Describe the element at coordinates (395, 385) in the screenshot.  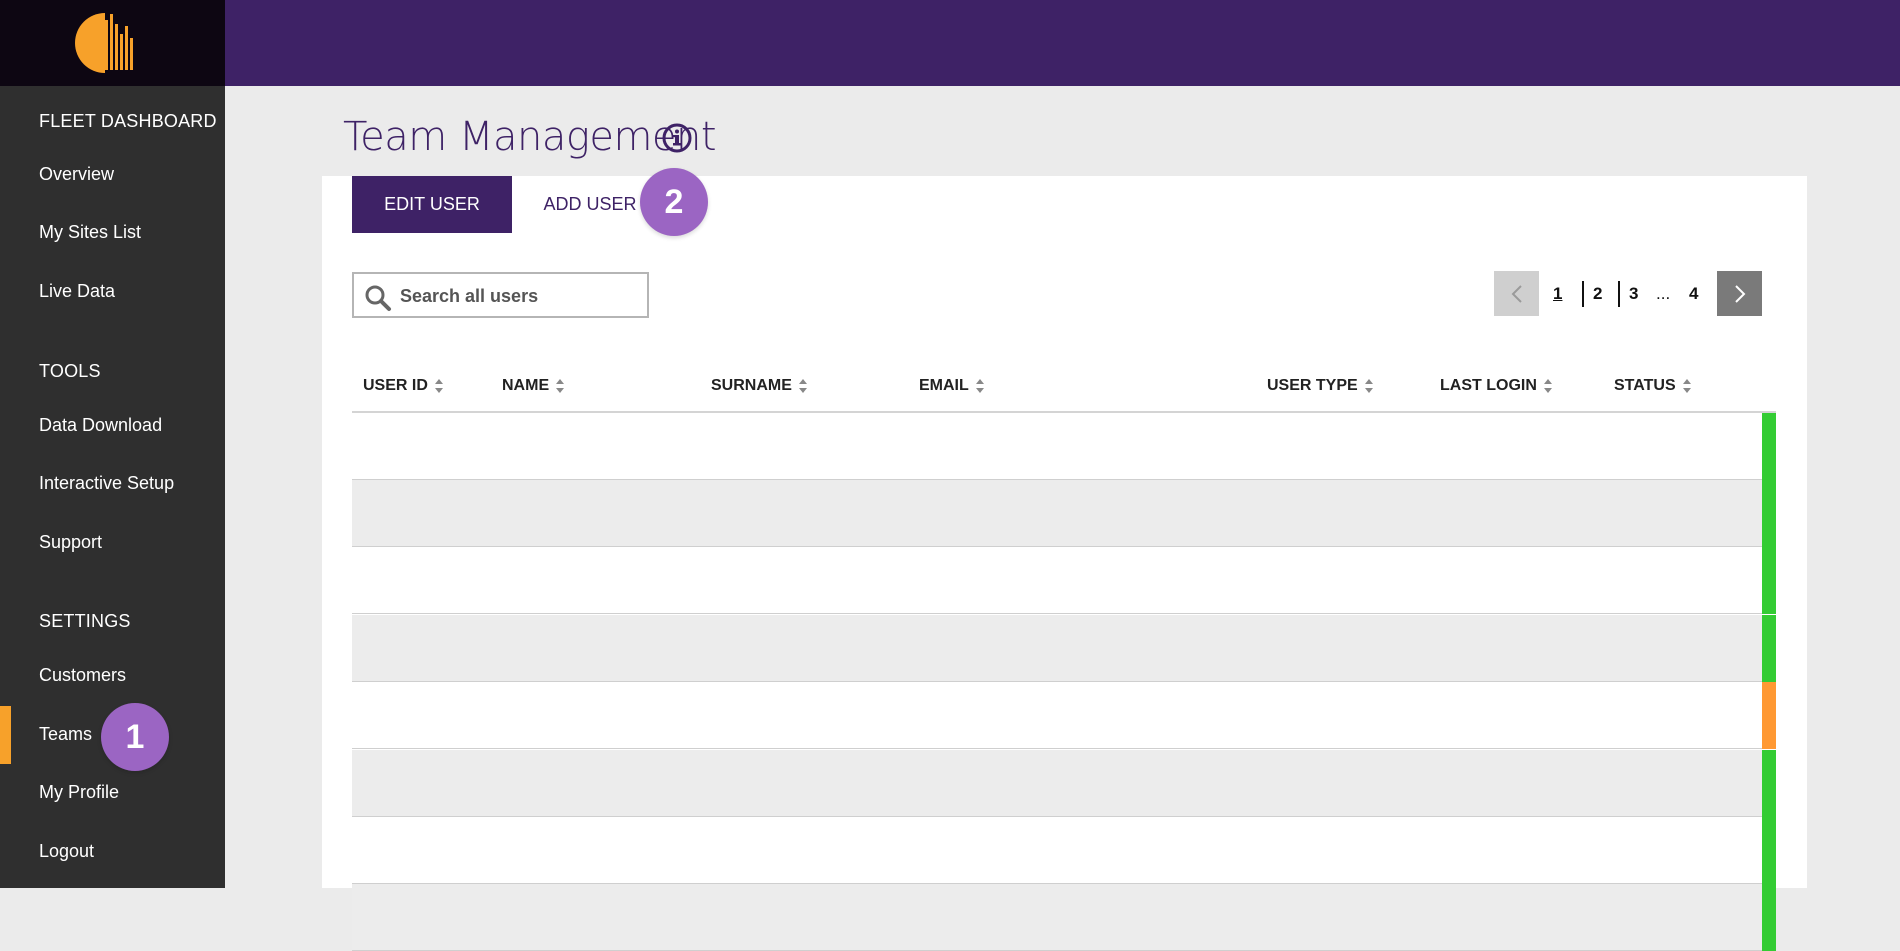
I see `column-header-label: USER ID` at that location.